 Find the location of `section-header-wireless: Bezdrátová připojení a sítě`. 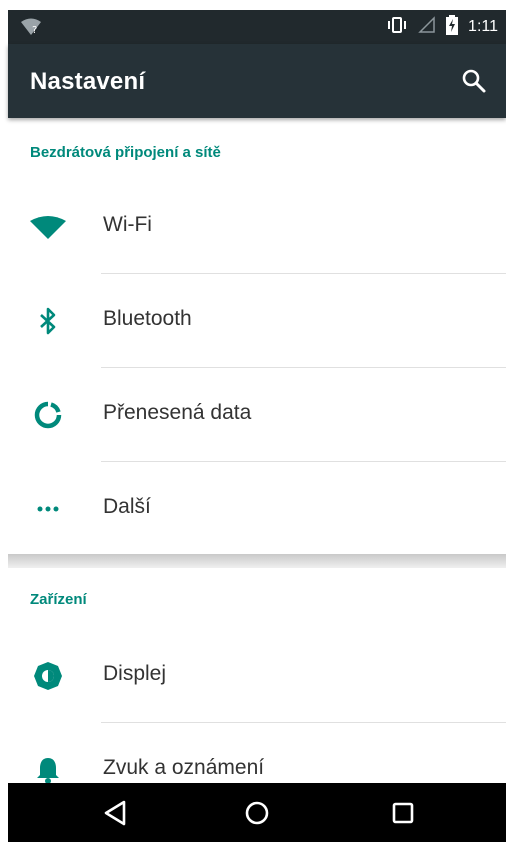

section-header-wireless: Bezdrátová připojení a sítě is located at coordinates (125, 152).